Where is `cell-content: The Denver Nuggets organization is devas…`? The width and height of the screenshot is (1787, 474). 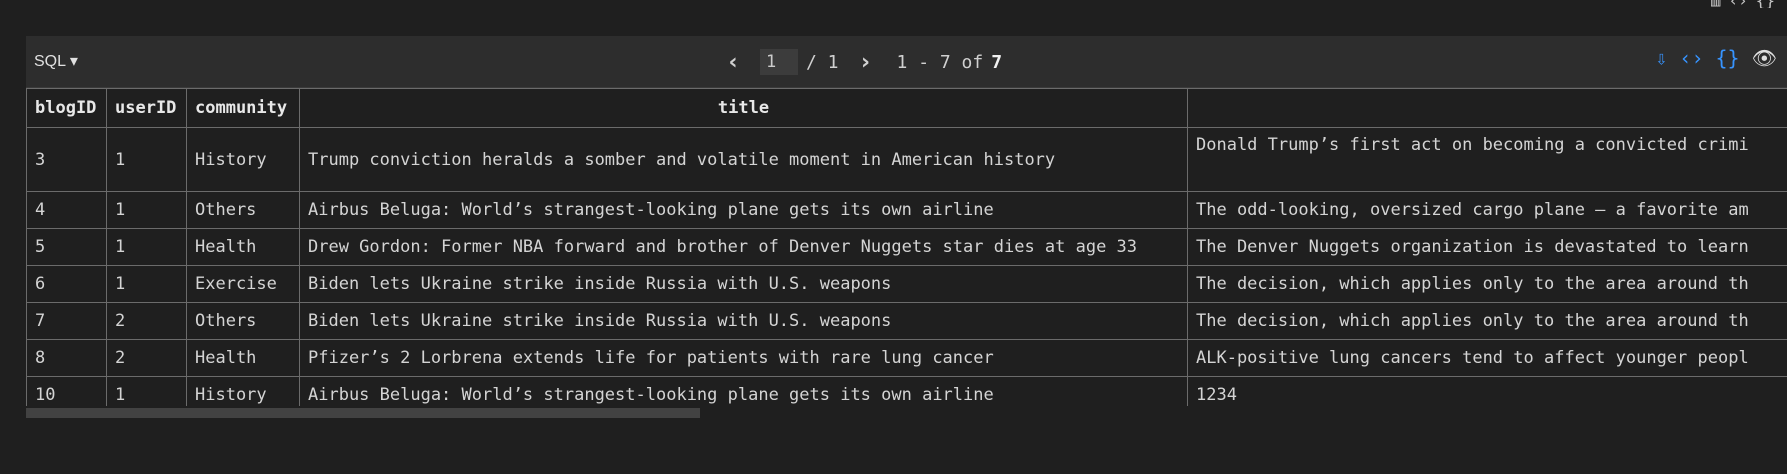
cell-content: The Denver Nuggets organization is devas… is located at coordinates (1487, 247).